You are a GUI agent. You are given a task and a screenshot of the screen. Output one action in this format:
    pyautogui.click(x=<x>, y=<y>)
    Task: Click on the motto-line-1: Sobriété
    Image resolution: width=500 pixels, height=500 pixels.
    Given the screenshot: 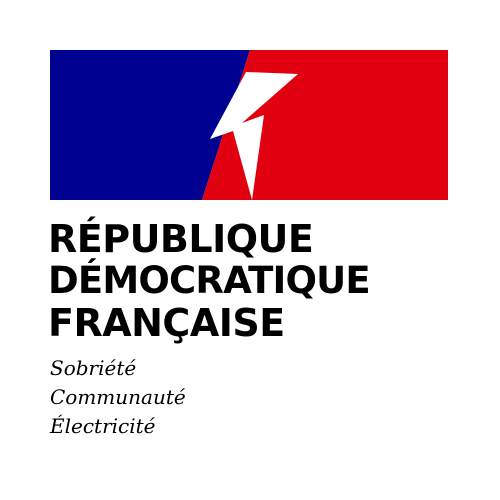 What is the action you would take?
    pyautogui.click(x=93, y=368)
    